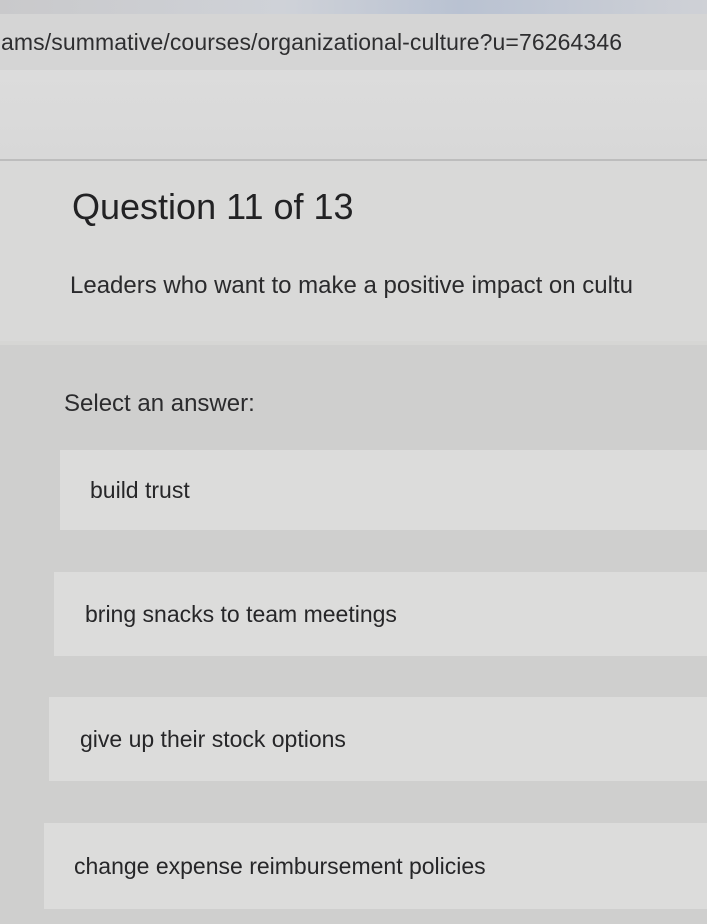  I want to click on page-header-area, so click(353, 115).